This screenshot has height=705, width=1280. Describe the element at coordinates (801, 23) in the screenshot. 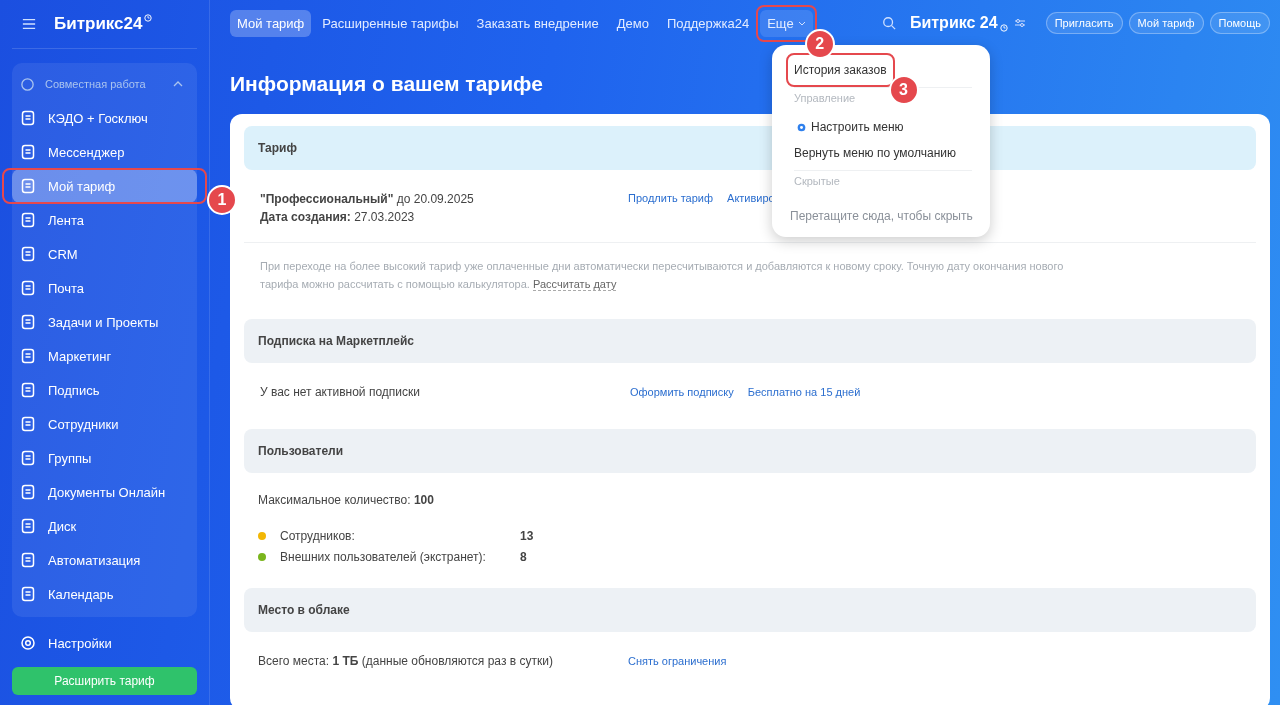

I see `caret-icon` at that location.